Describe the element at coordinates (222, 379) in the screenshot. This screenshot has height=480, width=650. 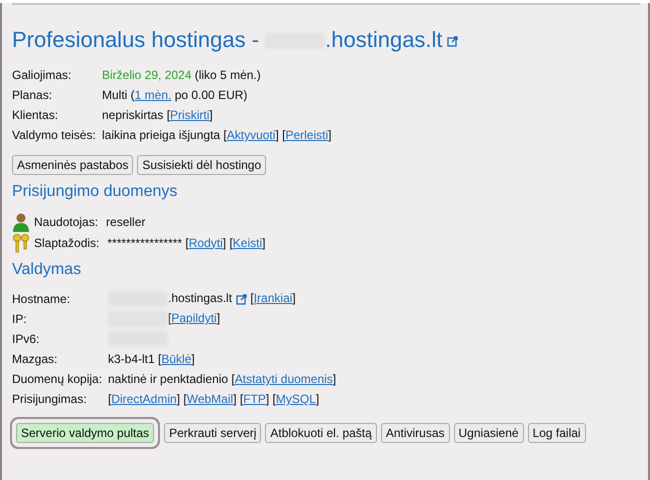
I see `field-value: naktinė ir penktadienio [Atstatyti duomenis]` at that location.